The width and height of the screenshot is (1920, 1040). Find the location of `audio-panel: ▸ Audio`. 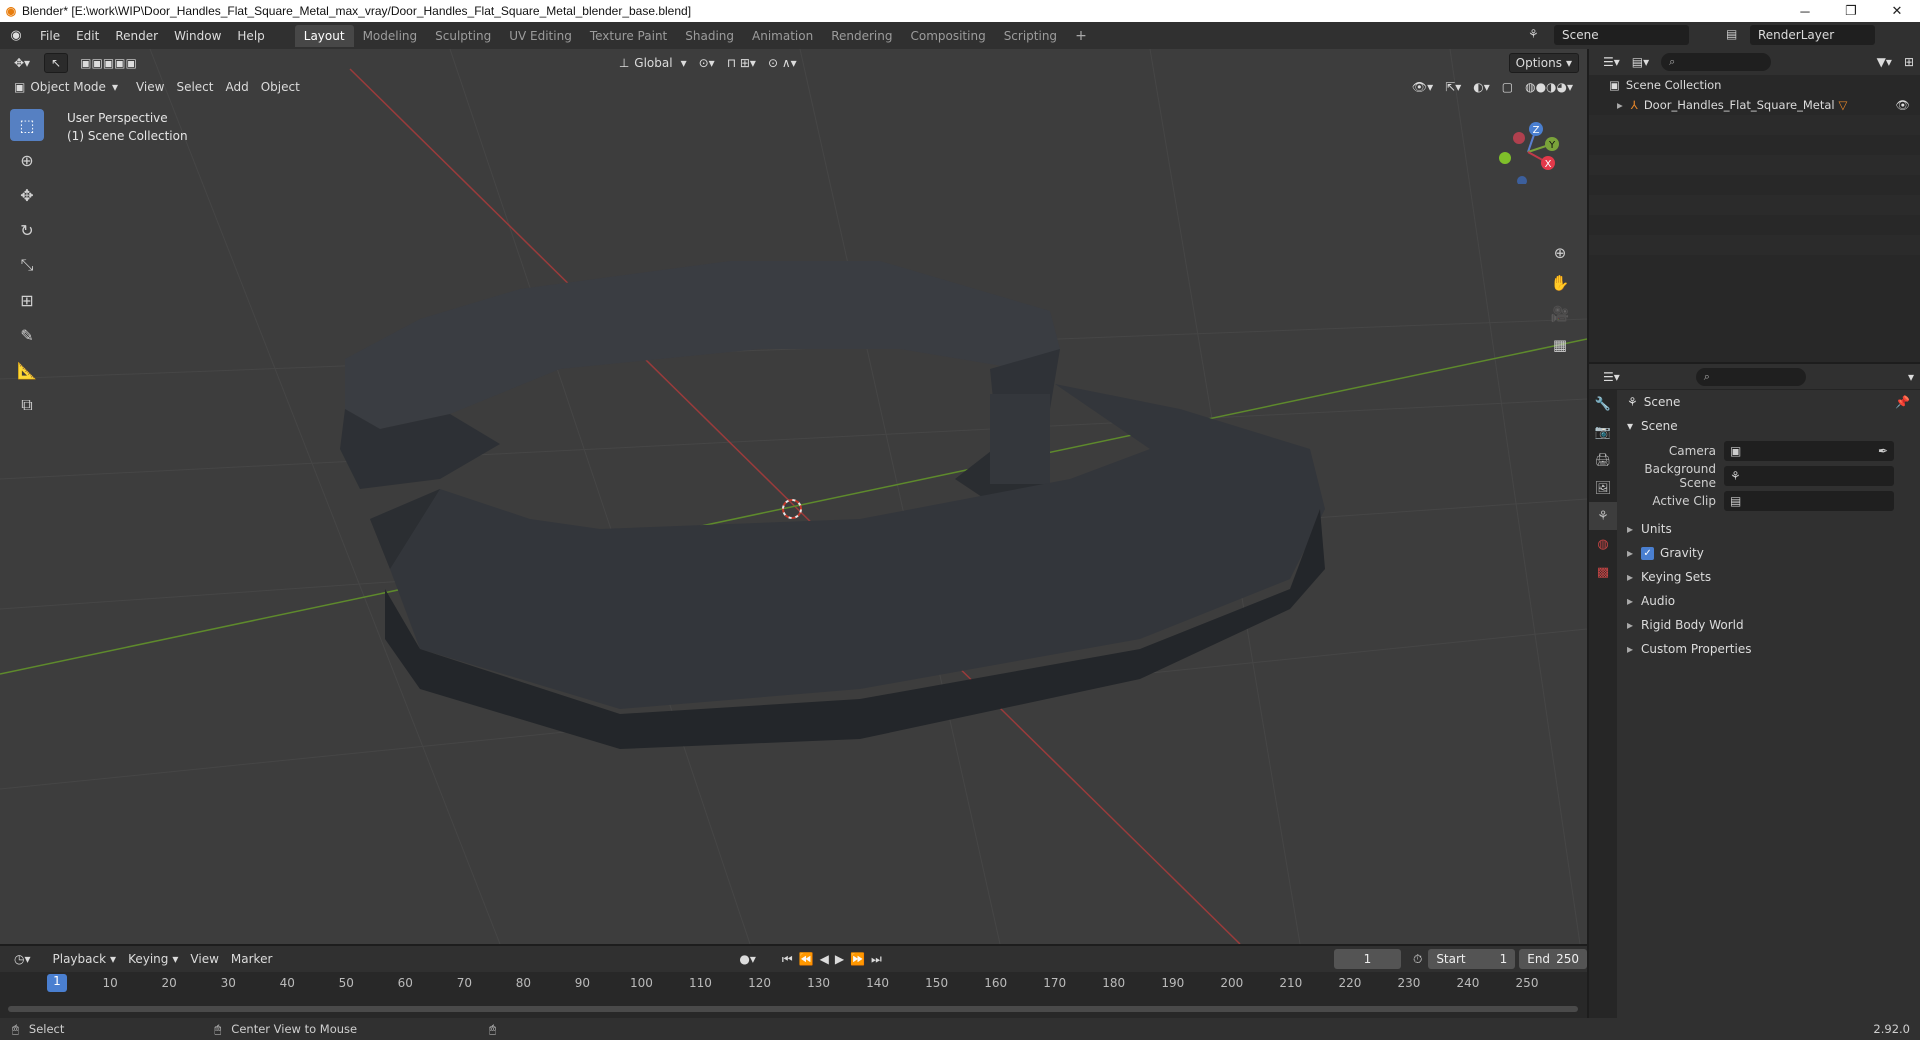

audio-panel: ▸ Audio is located at coordinates (1769, 601).